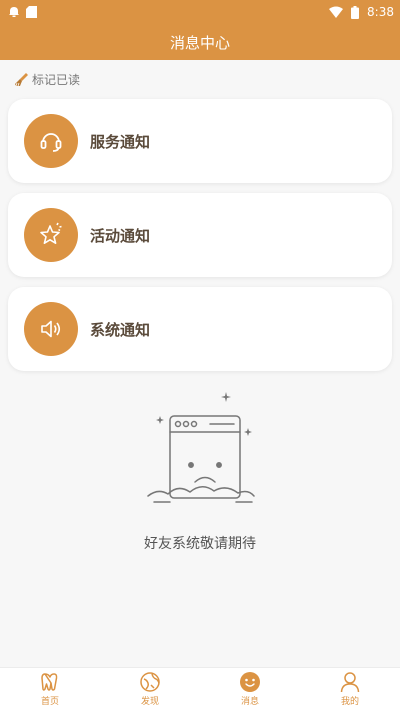 This screenshot has height=710, width=400. Describe the element at coordinates (150, 682) in the screenshot. I see `compass-icon` at that location.